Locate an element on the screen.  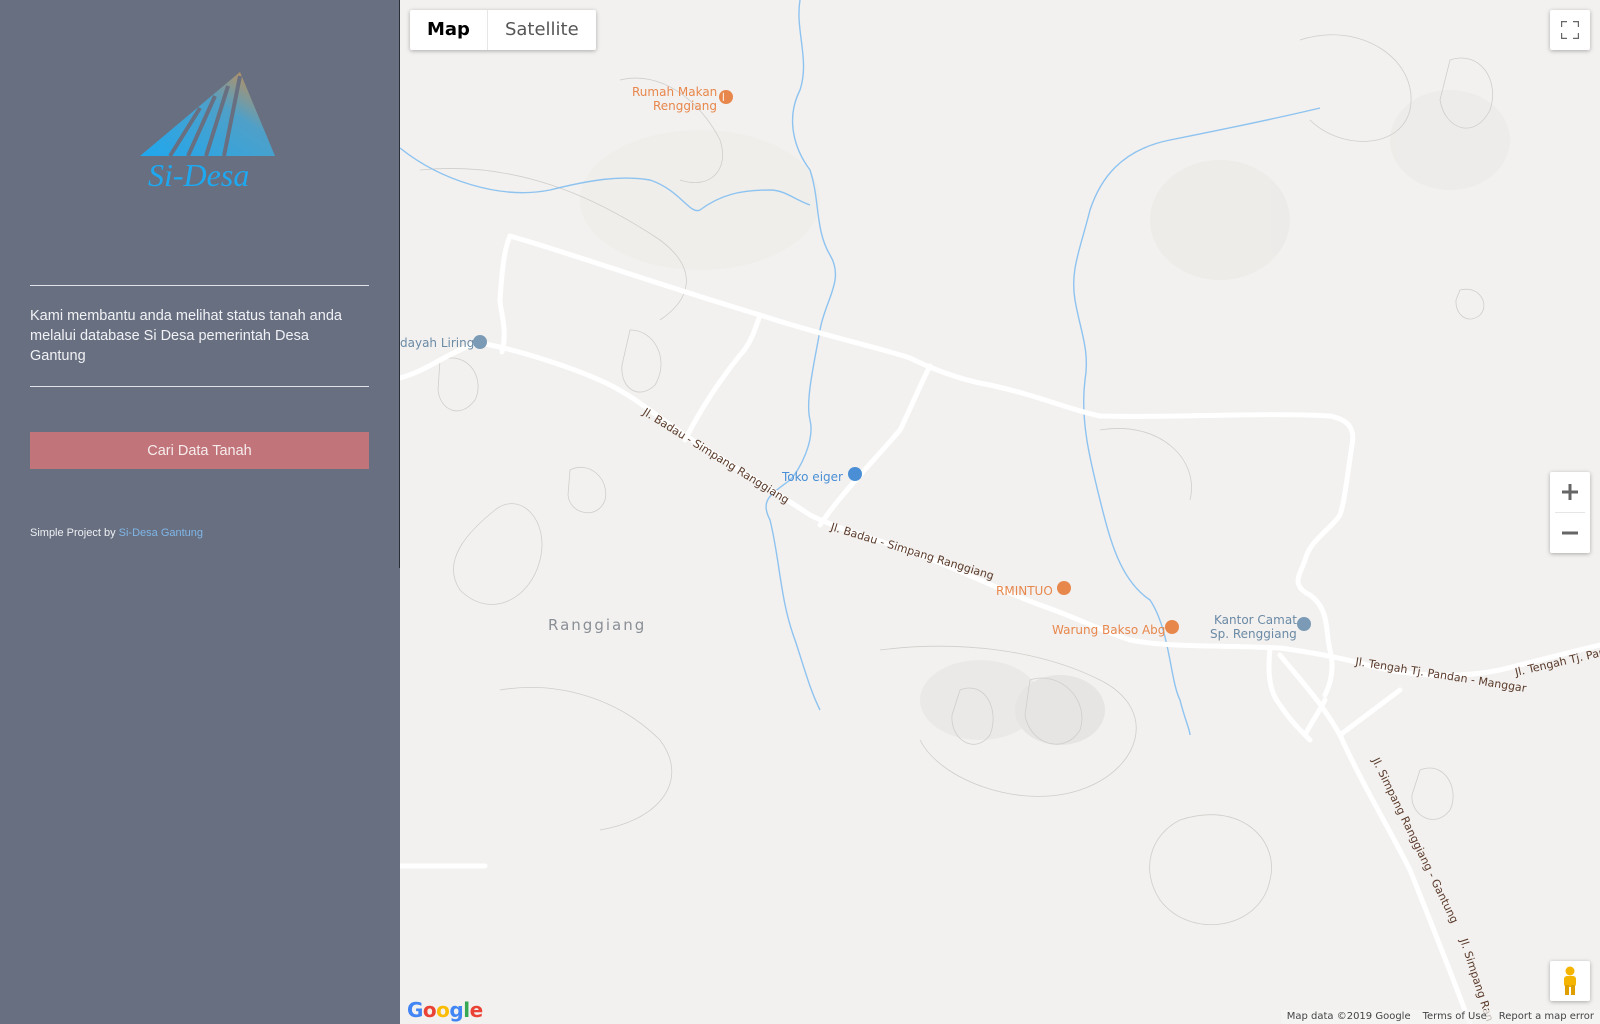
map-type-map-button: Map is located at coordinates (449, 30).